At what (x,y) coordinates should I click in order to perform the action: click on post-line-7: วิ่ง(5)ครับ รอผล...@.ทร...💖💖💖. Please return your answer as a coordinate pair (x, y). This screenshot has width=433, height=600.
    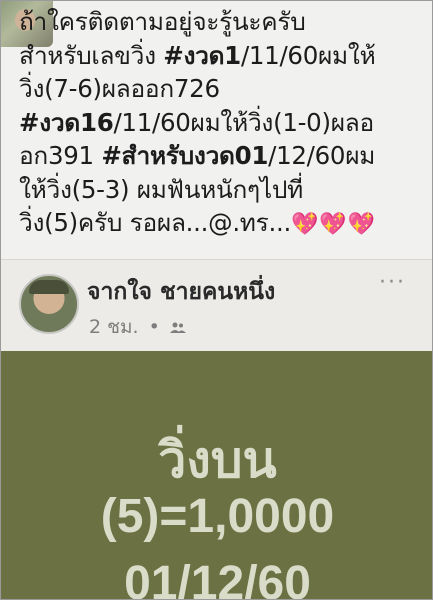
    Looking at the image, I should click on (221, 224).